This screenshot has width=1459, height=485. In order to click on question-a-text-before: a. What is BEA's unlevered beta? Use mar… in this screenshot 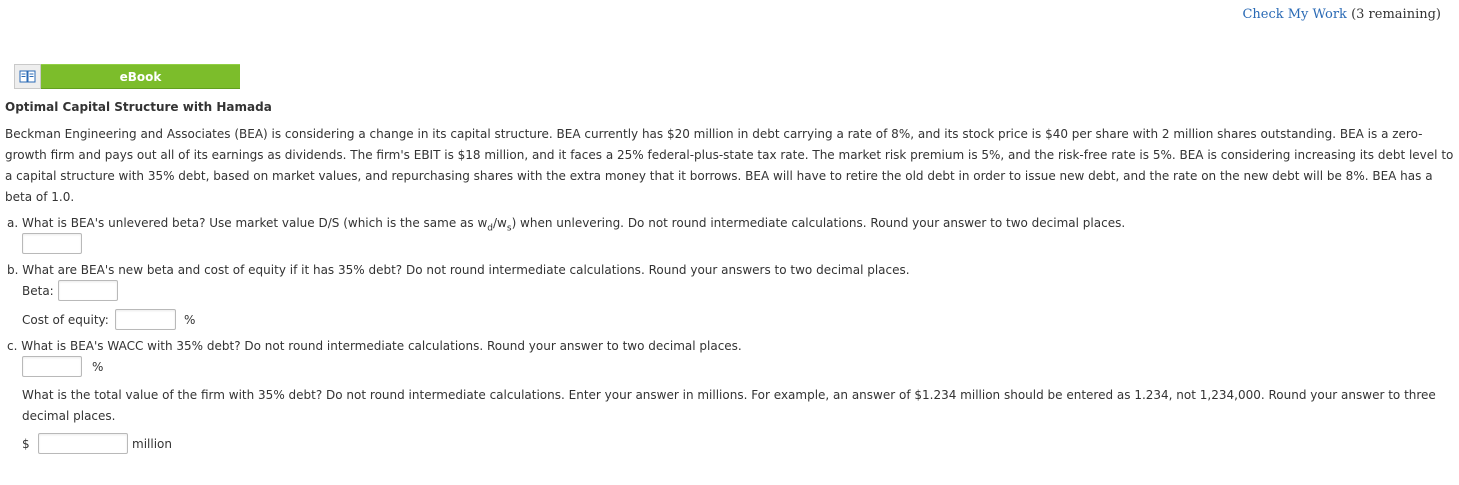, I will do `click(247, 223)`.